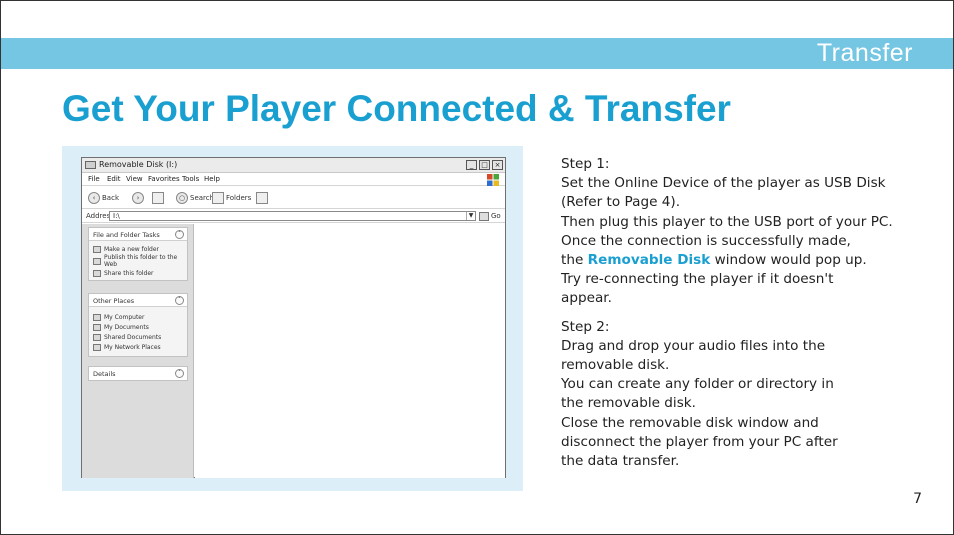 This screenshot has height=535, width=954. I want to click on address-bar: Address I:\ ▼ Go, so click(293, 216).